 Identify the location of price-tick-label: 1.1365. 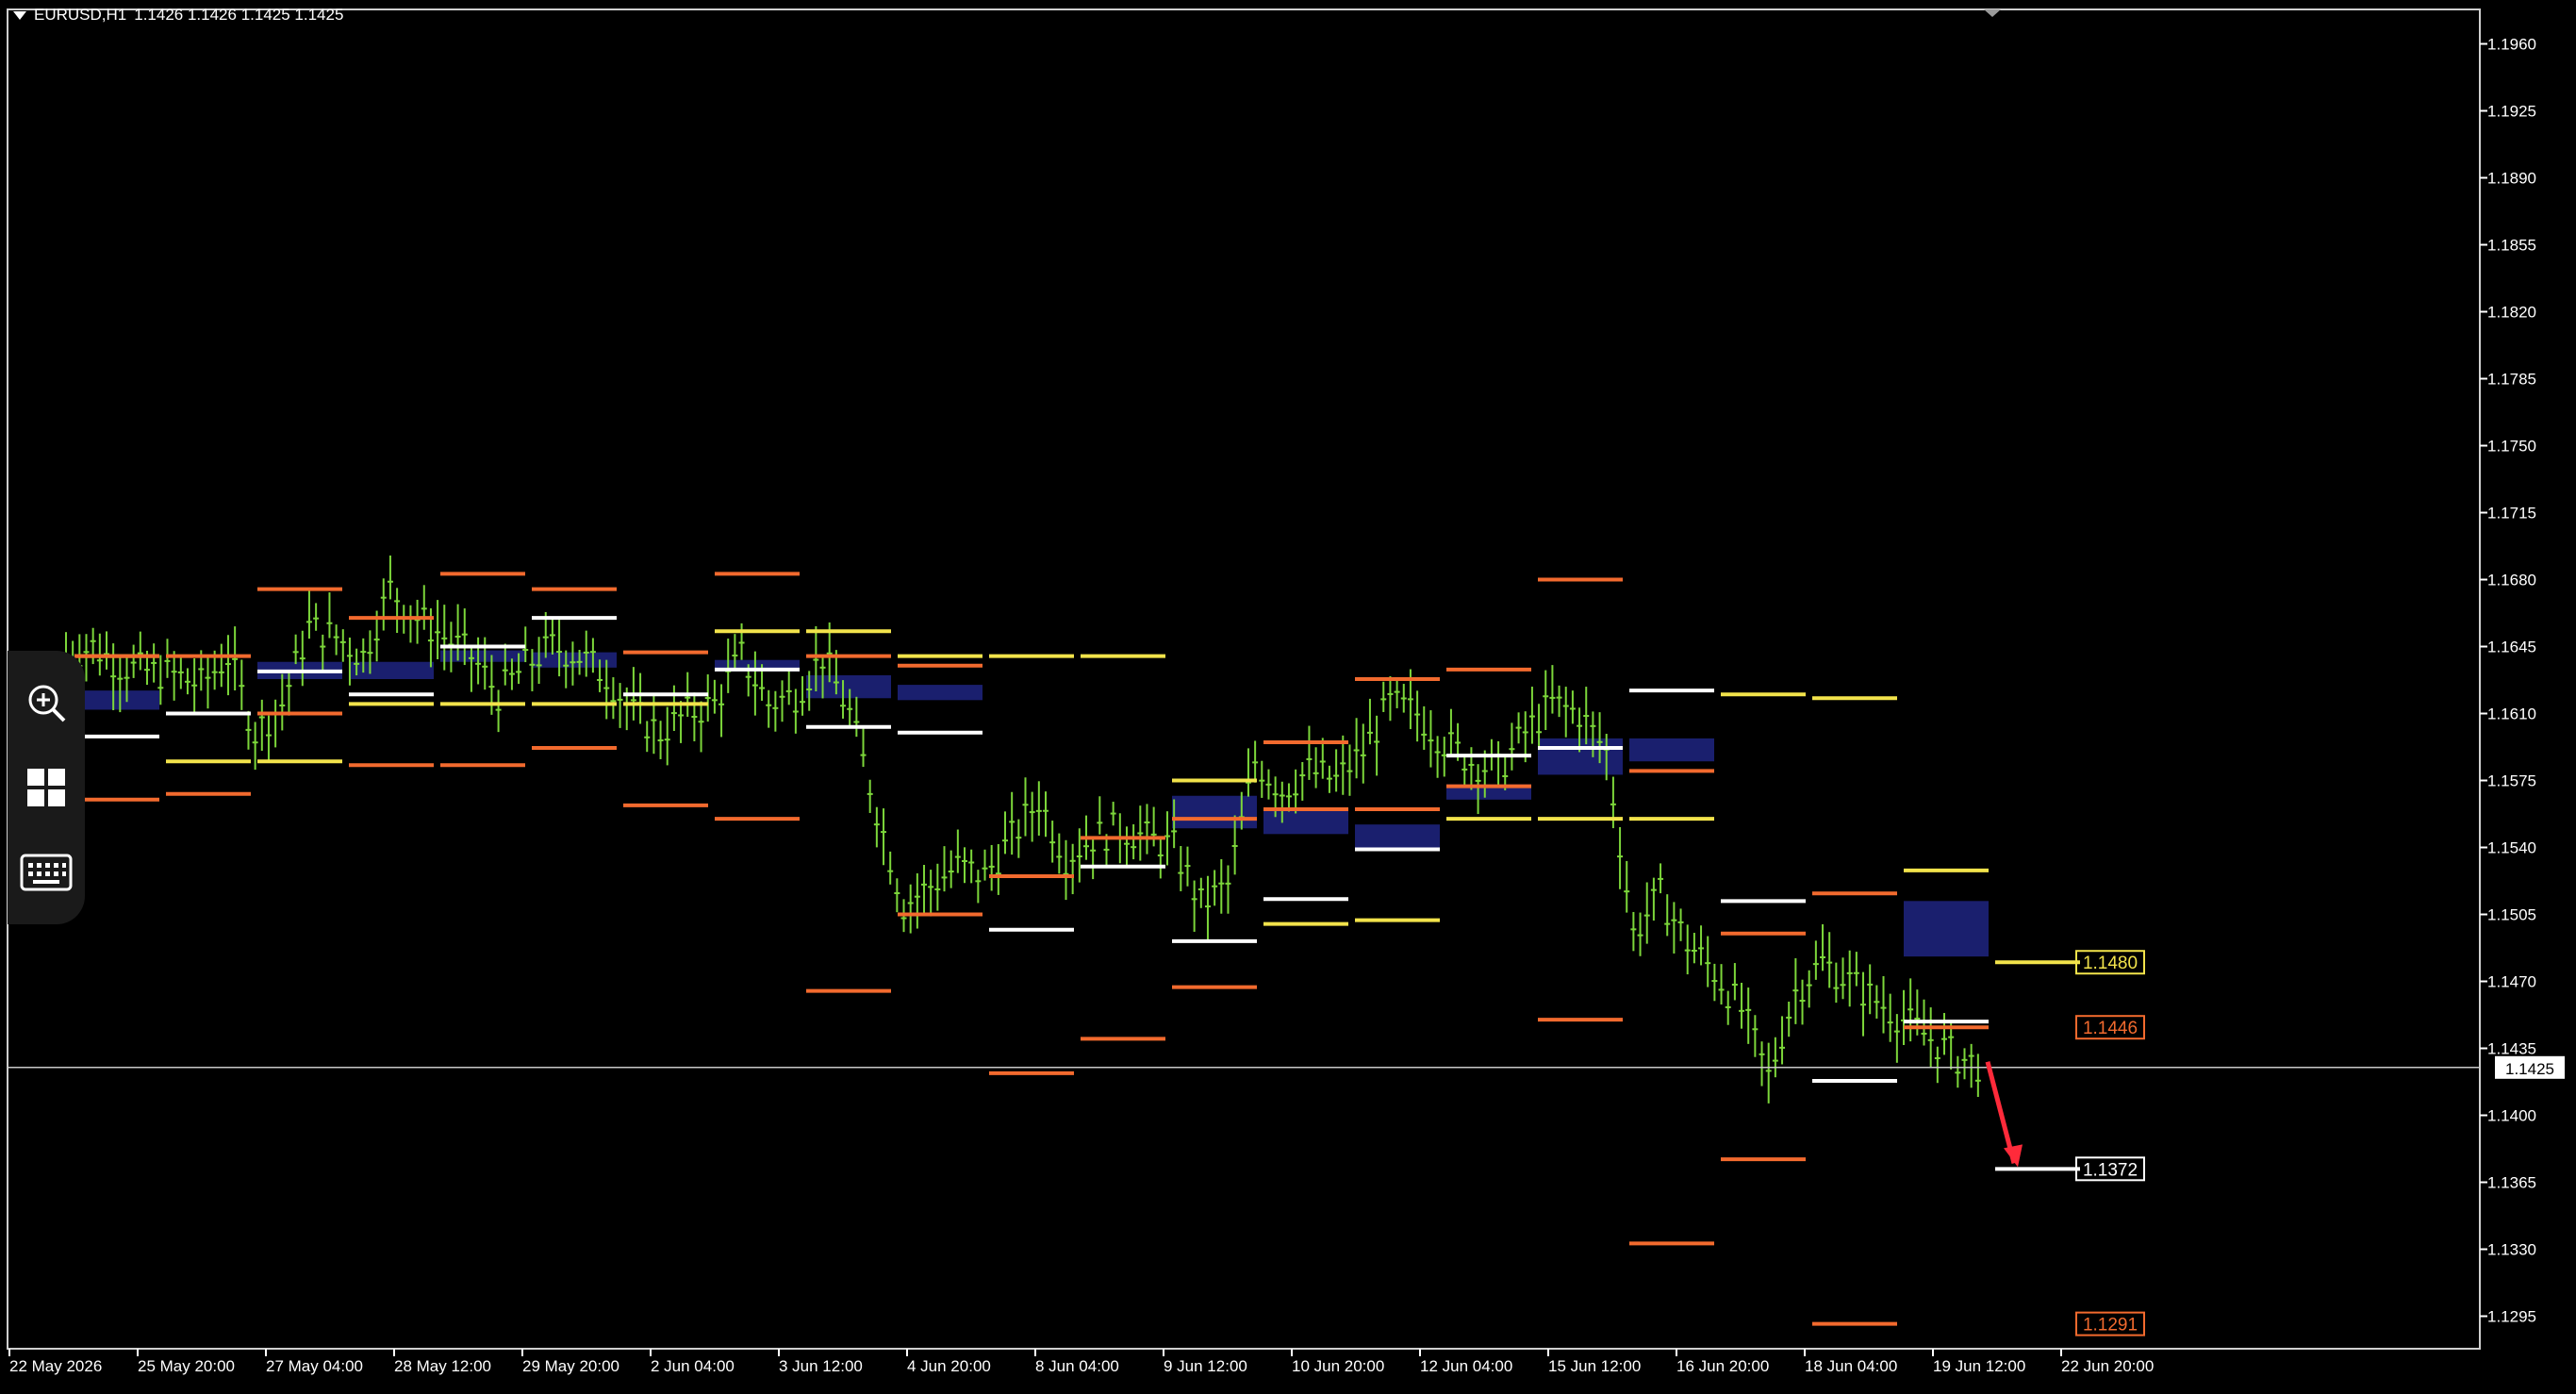
(2511, 1183).